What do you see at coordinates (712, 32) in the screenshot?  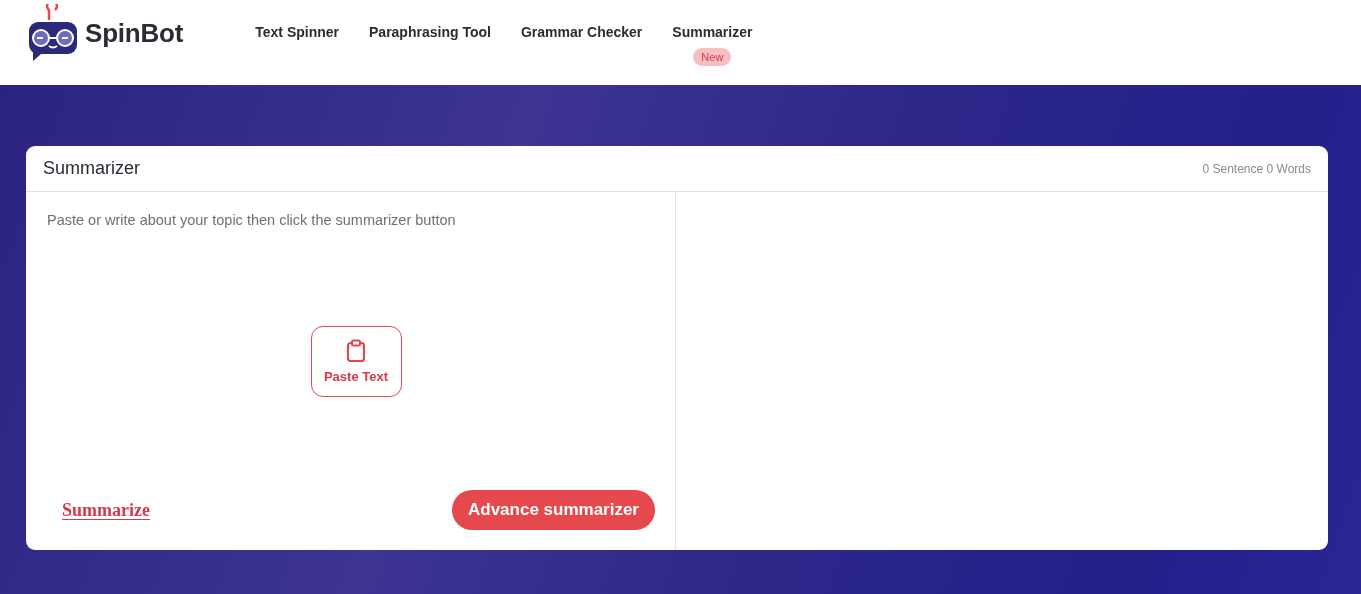 I see `nav-link: Summarizer` at bounding box center [712, 32].